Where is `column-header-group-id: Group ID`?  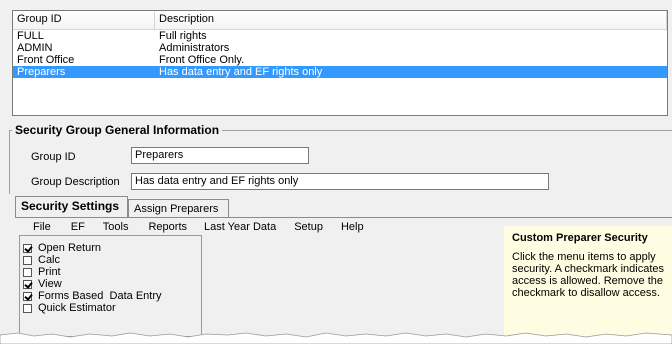 column-header-group-id: Group ID is located at coordinates (84, 20).